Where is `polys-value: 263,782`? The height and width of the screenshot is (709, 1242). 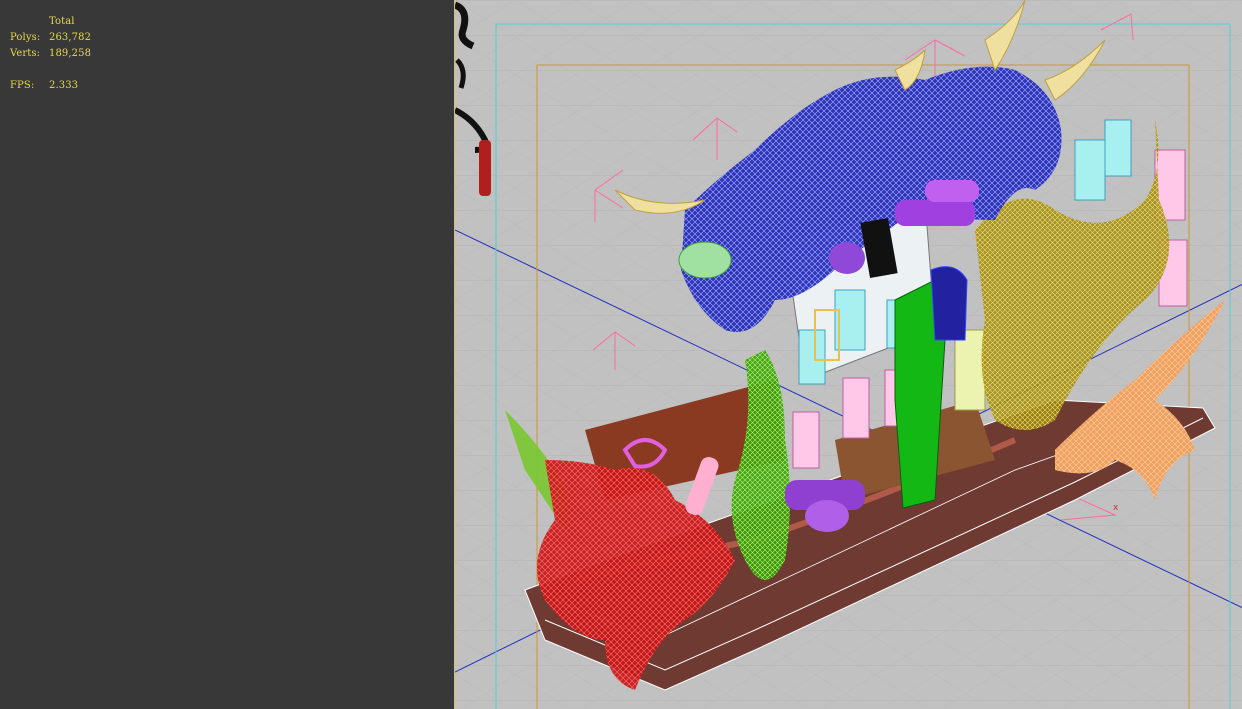
polys-value: 263,782 is located at coordinates (70, 37).